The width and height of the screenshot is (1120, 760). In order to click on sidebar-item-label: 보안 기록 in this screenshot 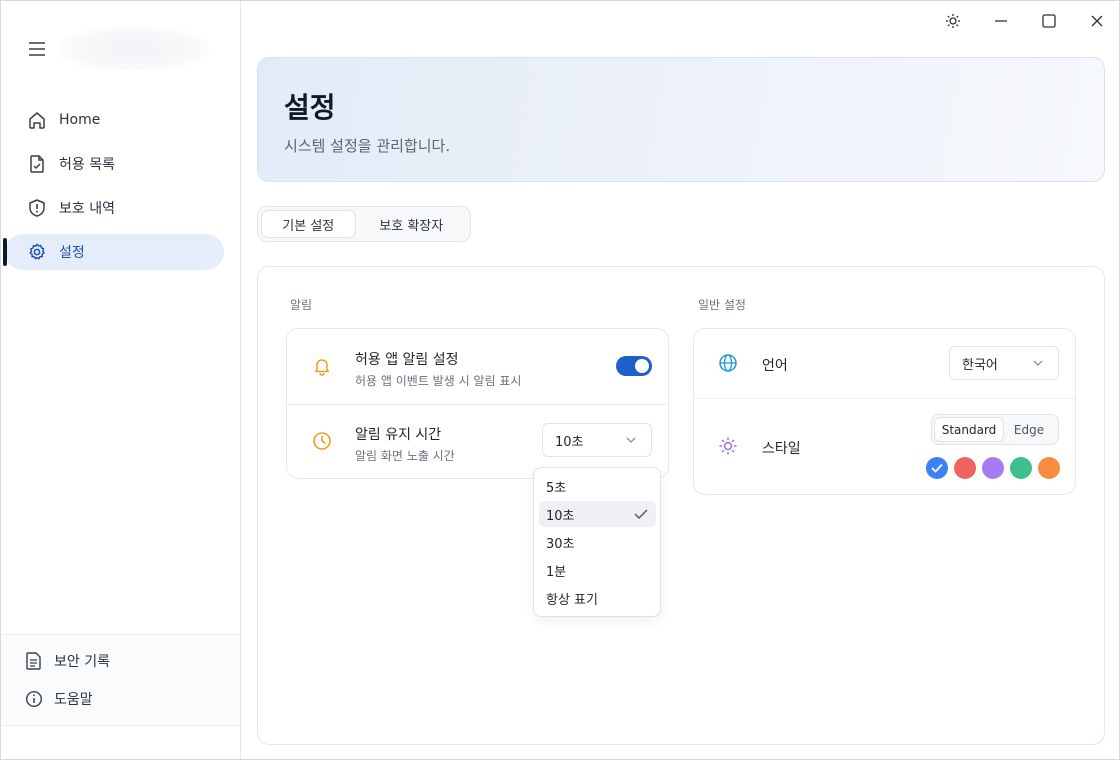, I will do `click(82, 662)`.